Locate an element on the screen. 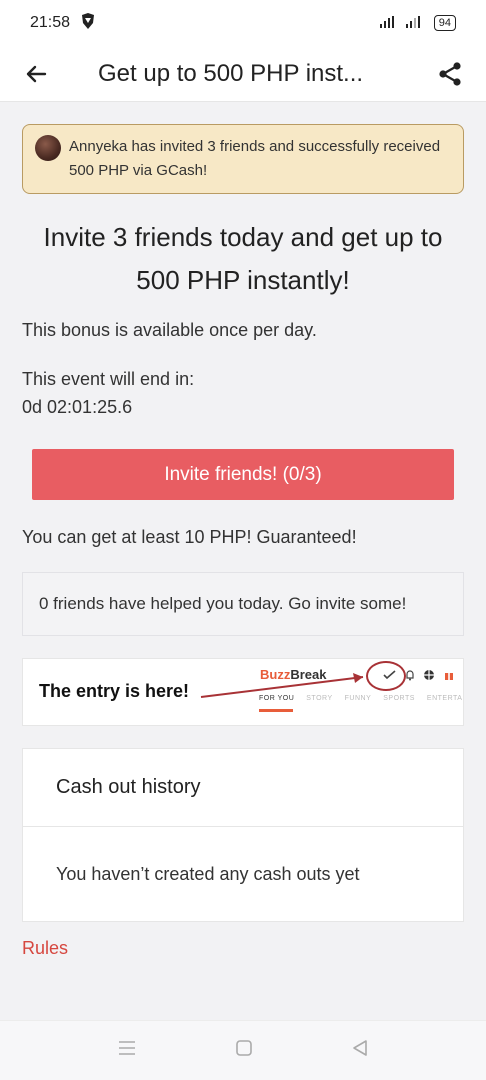 The height and width of the screenshot is (1080, 486). home-icon is located at coordinates (244, 1050).